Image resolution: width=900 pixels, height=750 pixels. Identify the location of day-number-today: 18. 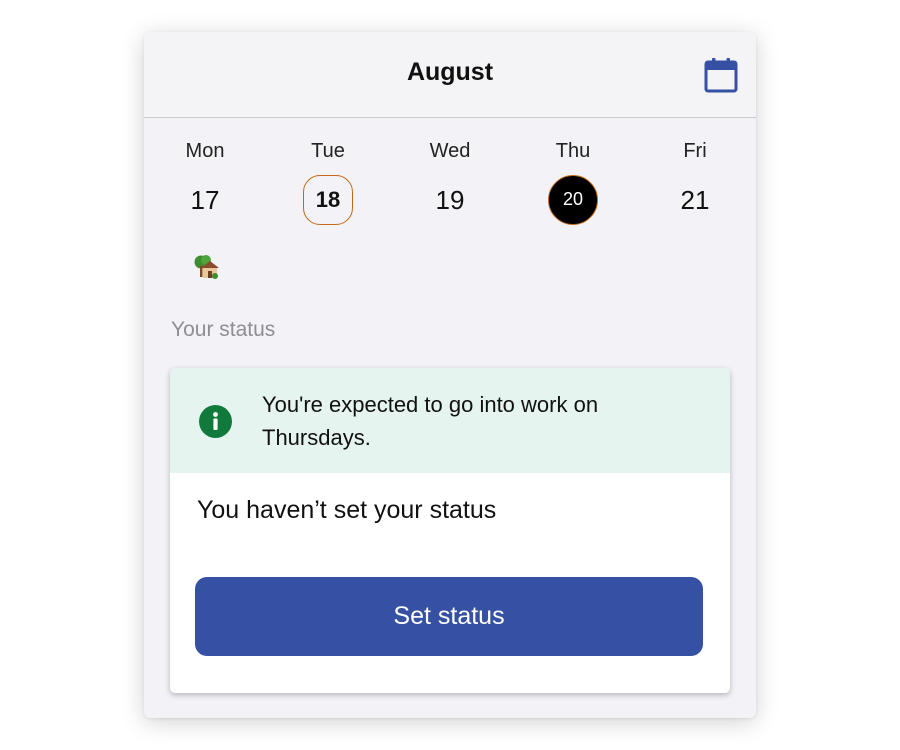
(328, 200).